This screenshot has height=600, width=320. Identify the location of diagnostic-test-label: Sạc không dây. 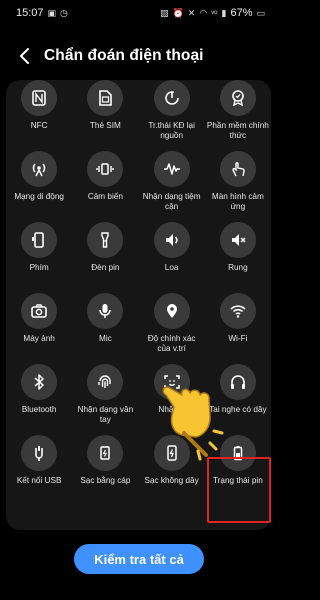
(171, 480).